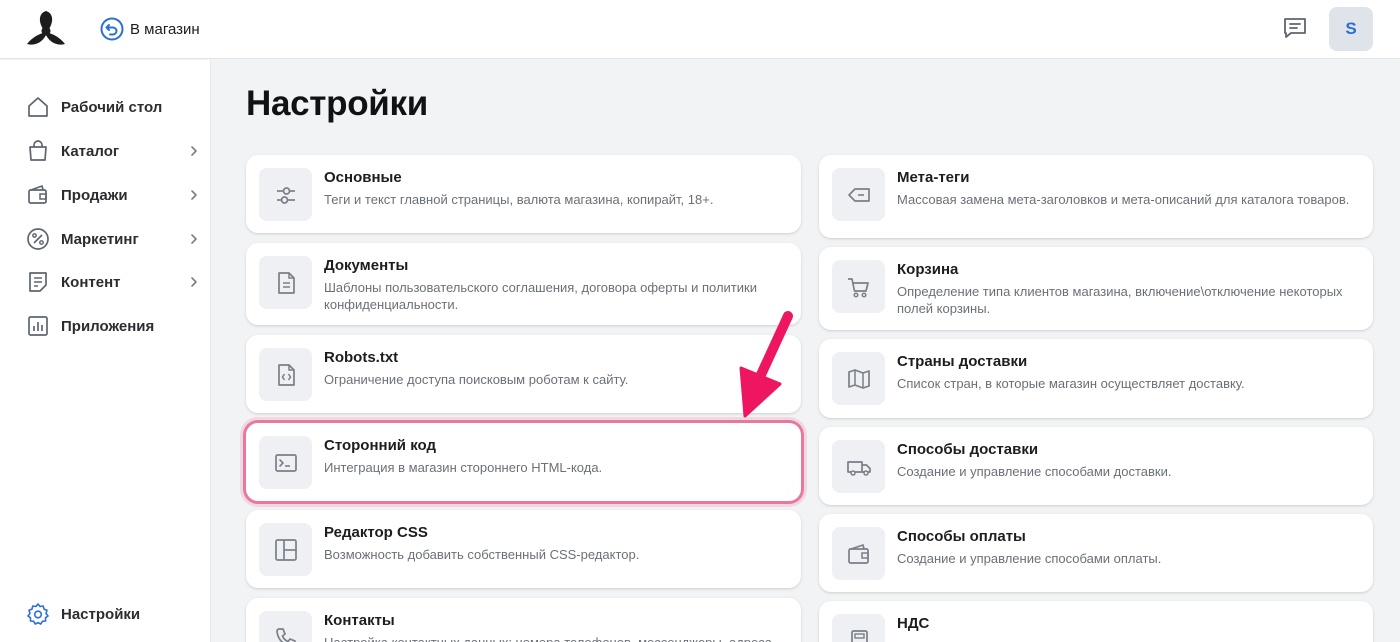 Image resolution: width=1400 pixels, height=642 pixels. I want to click on page-title: Настройки, so click(337, 103).